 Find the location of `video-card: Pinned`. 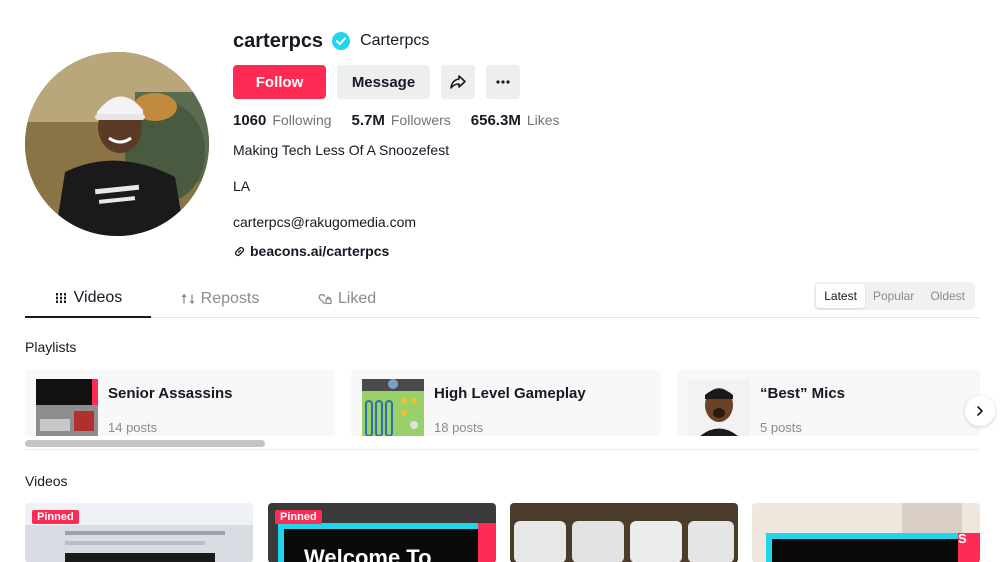

video-card: Pinned is located at coordinates (139, 532).